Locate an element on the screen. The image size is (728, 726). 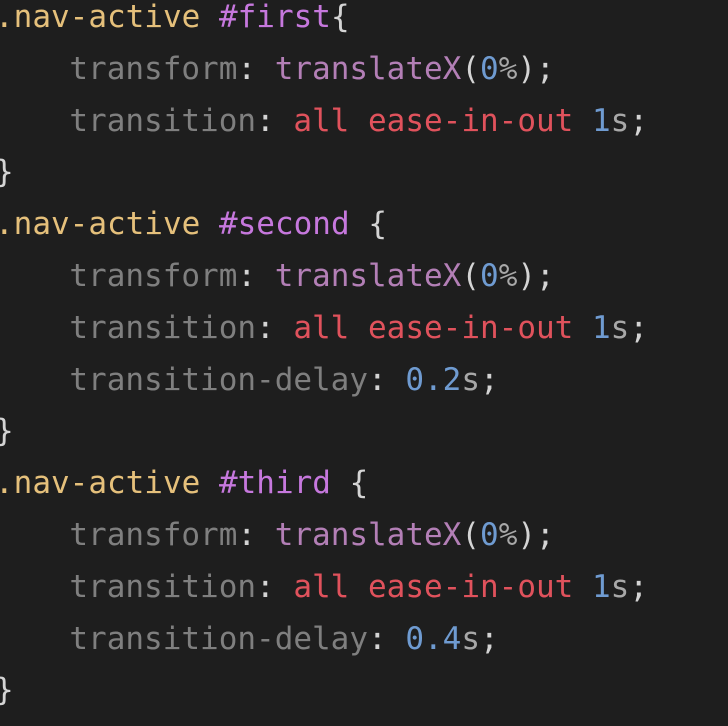
id-selector: #second is located at coordinates (284, 224).